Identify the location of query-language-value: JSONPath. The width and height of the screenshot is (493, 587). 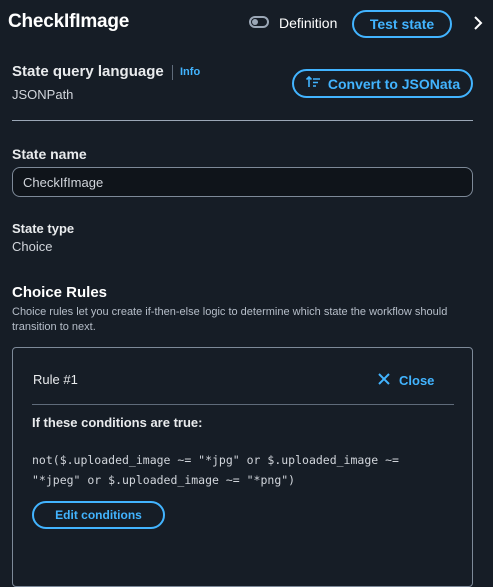
(43, 94).